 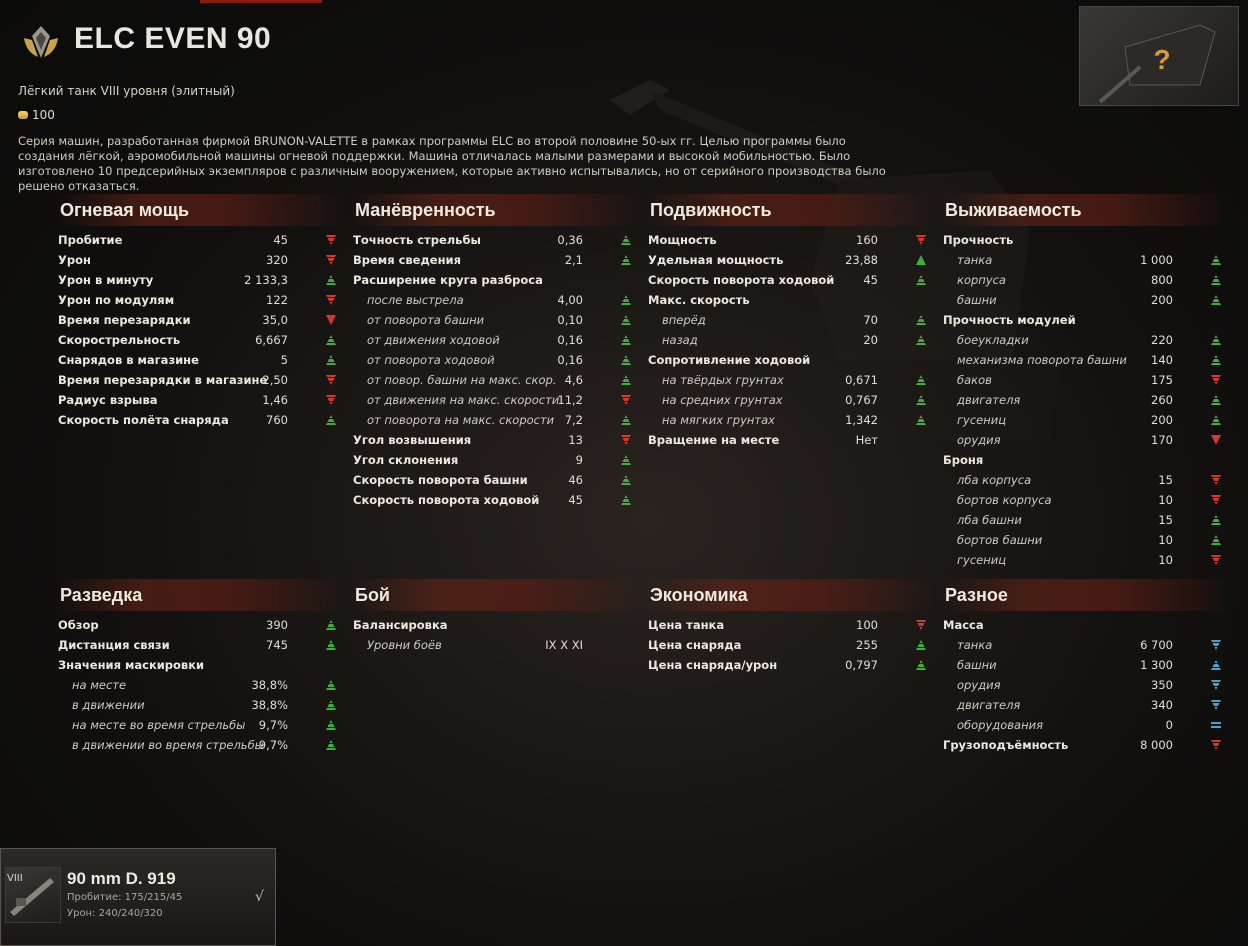 What do you see at coordinates (417, 240) in the screenshot?
I see `stat-label: Точность стрельбы` at bounding box center [417, 240].